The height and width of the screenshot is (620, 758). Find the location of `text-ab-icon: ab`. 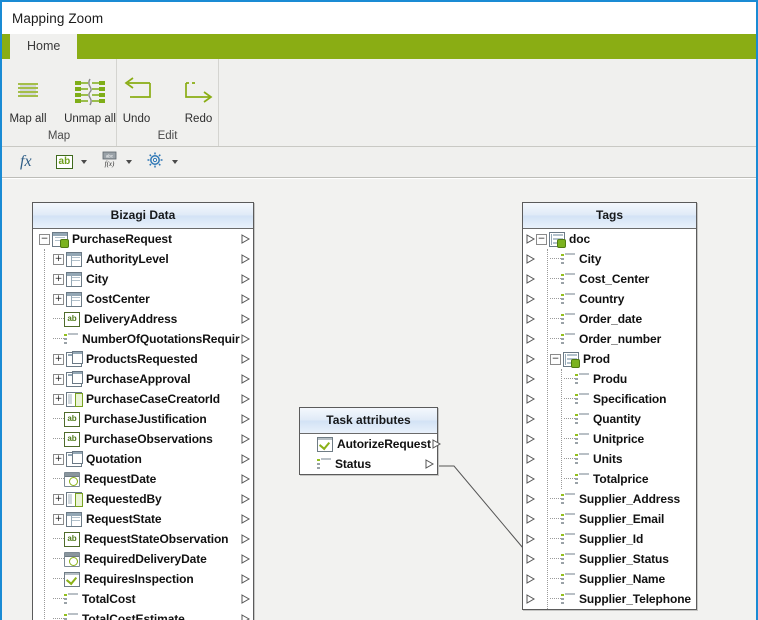

text-ab-icon: ab is located at coordinates (72, 319).